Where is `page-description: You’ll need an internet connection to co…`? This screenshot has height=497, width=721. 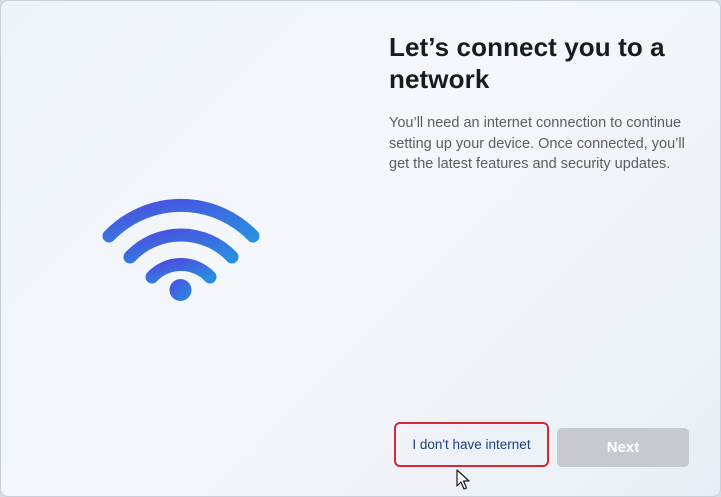
page-description: You’ll need an internet connection to co… is located at coordinates (537, 143).